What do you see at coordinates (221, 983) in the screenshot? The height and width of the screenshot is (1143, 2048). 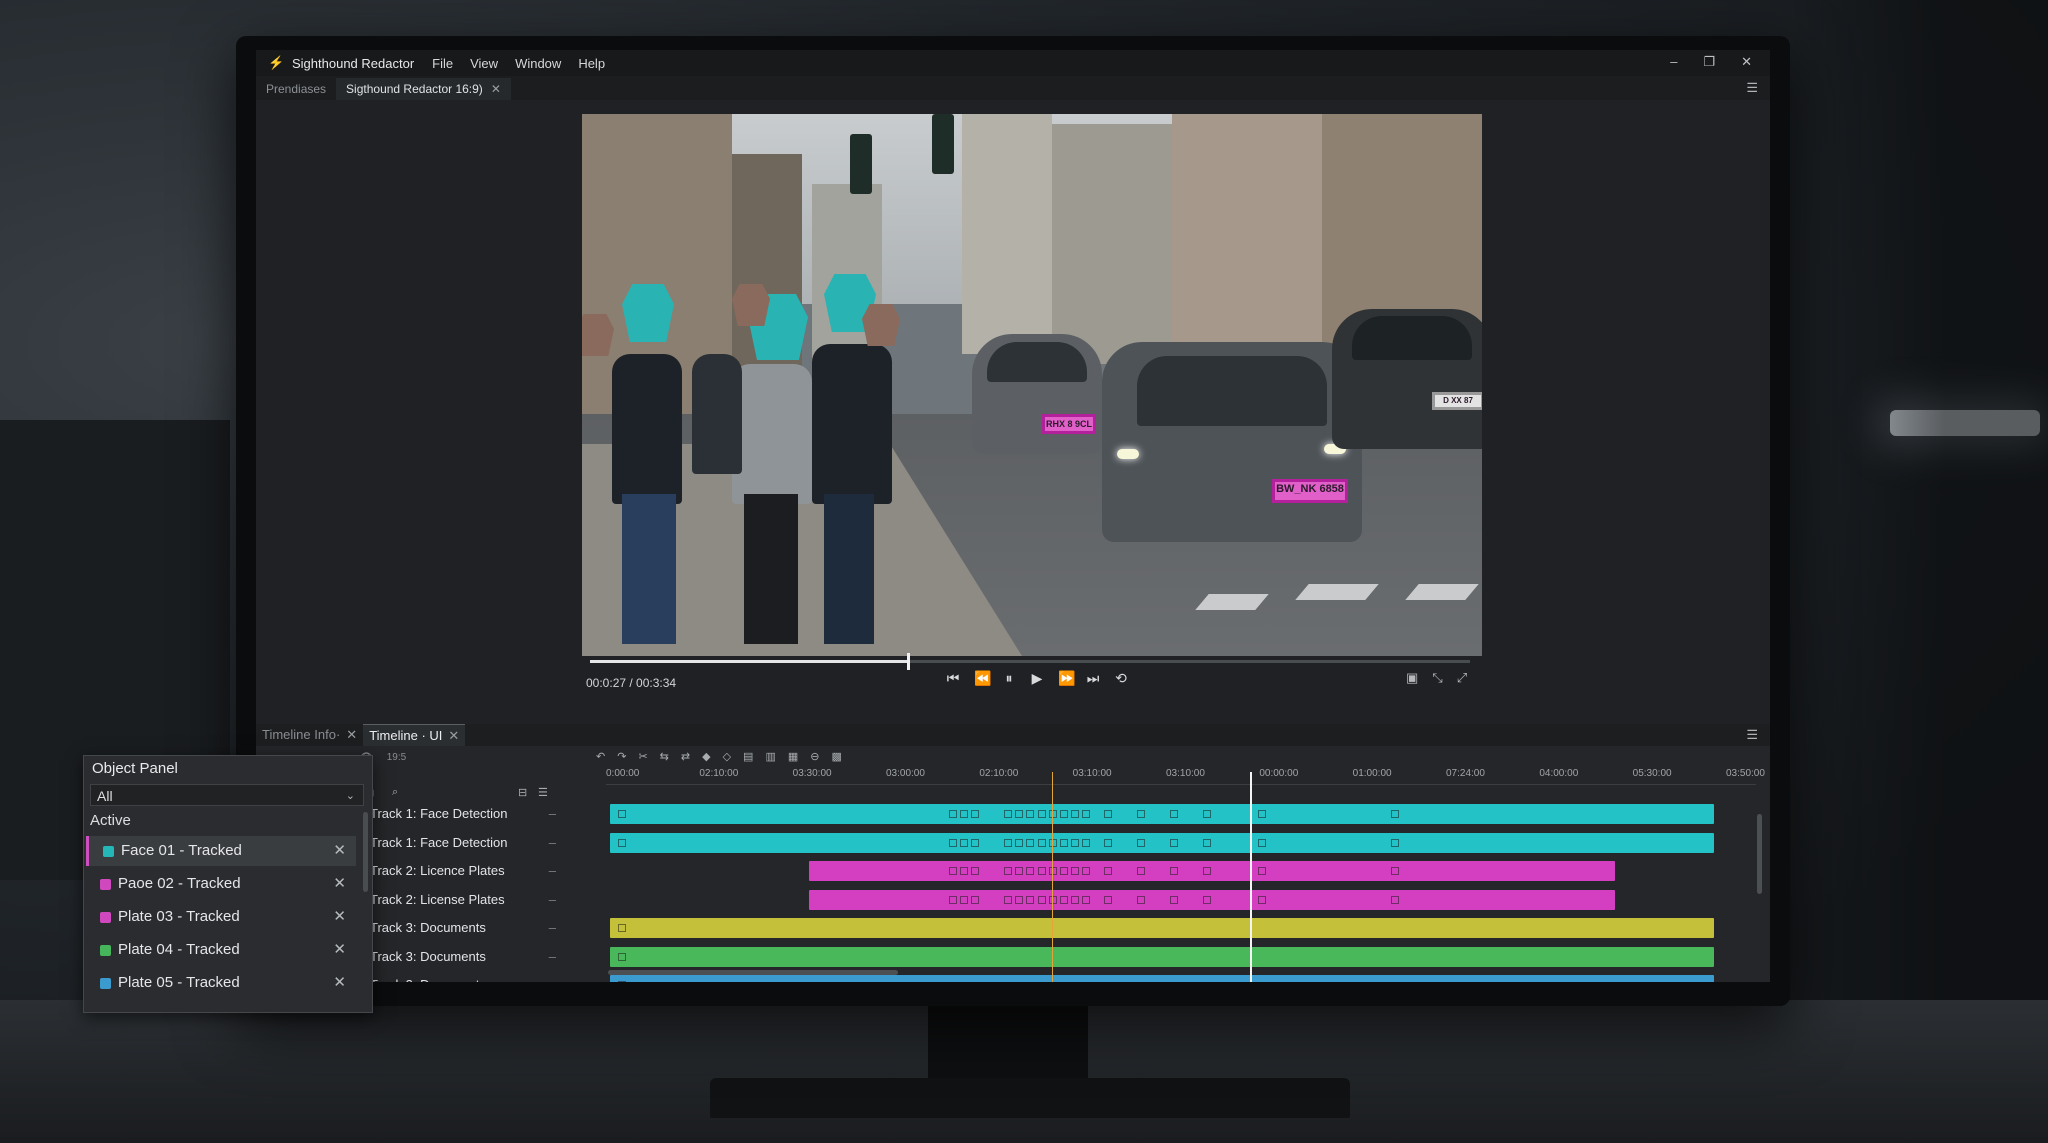 I see `object-list-item: Plate 05 - Tracked ✕` at bounding box center [221, 983].